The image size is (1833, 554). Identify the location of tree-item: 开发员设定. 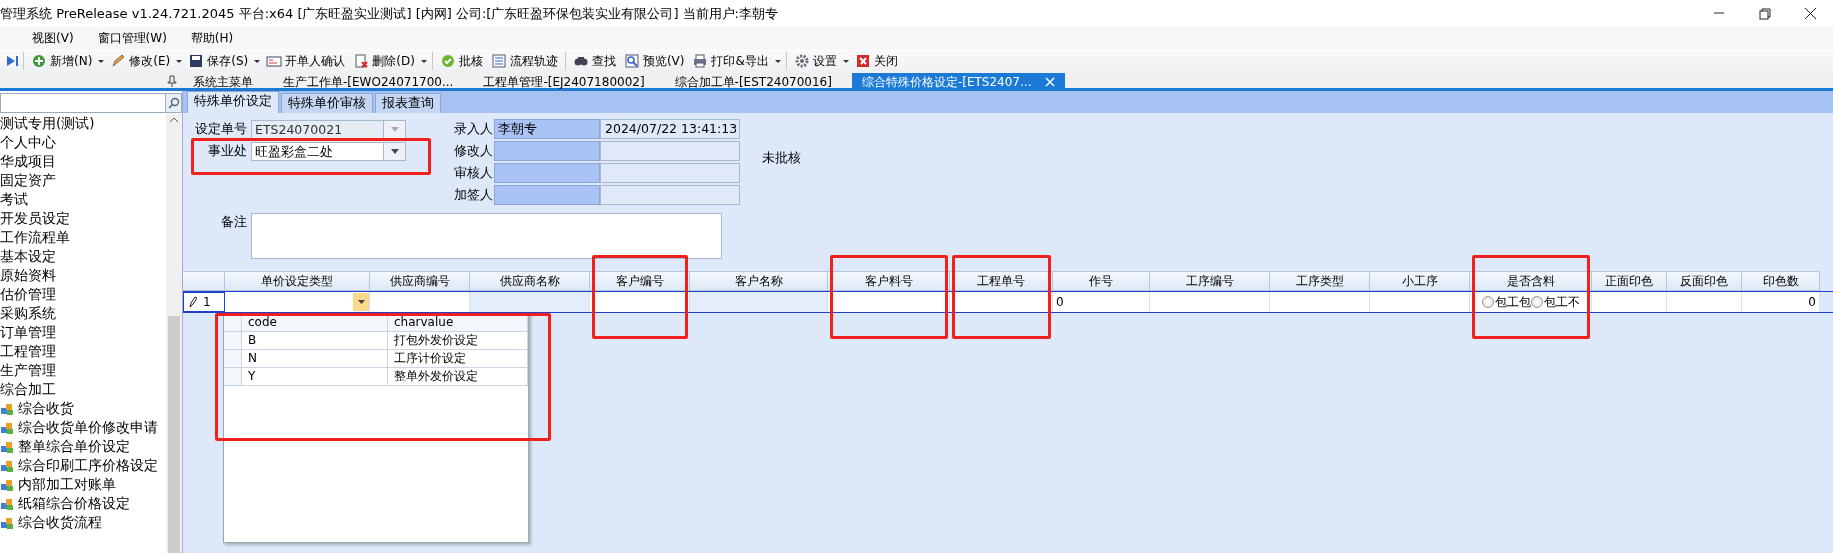
(83, 218).